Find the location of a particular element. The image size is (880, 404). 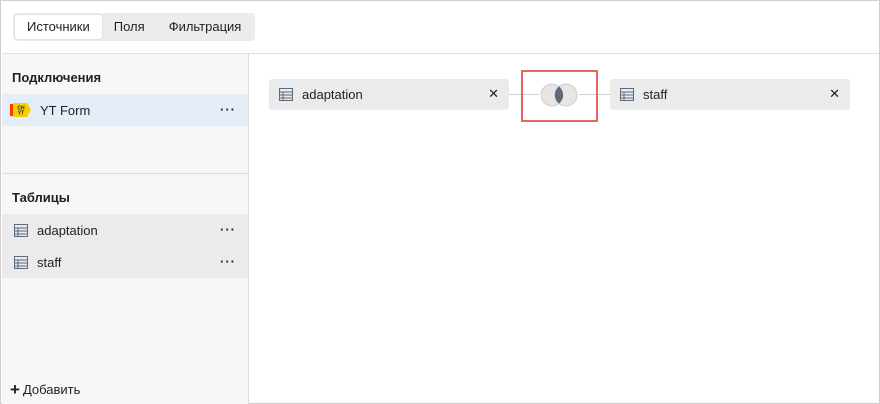

table-item-label: adaptation is located at coordinates (67, 230).